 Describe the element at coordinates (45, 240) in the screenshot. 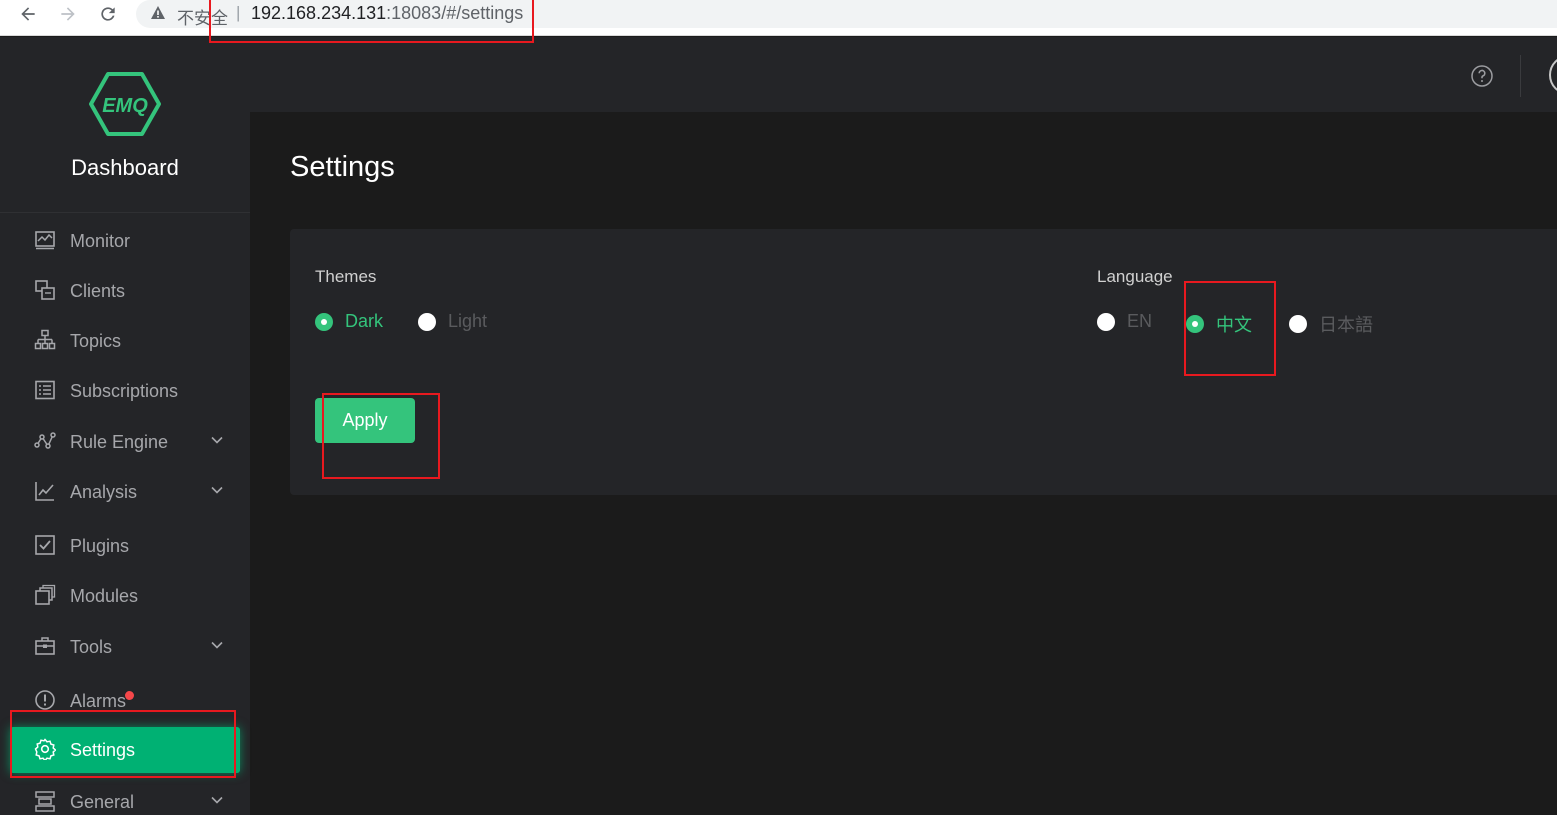

I see `monitor-icon` at that location.